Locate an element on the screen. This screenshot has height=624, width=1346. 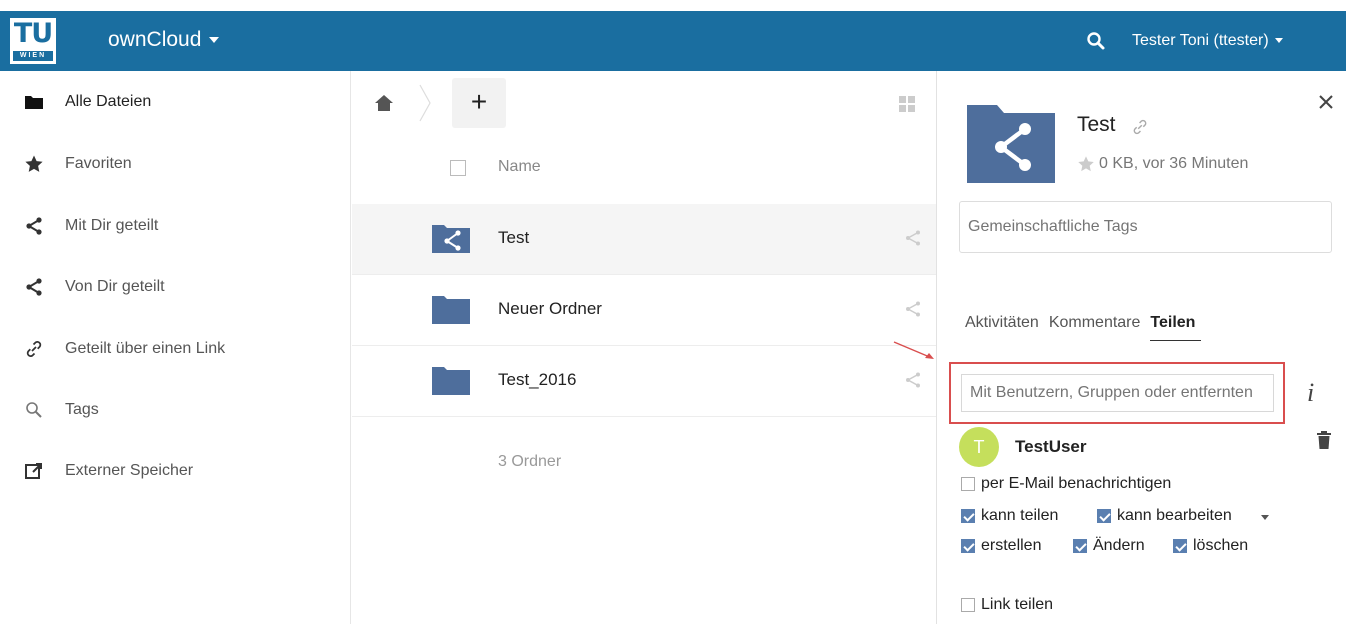
sidebar-item-favoriten: Favoriten is located at coordinates (175, 164).